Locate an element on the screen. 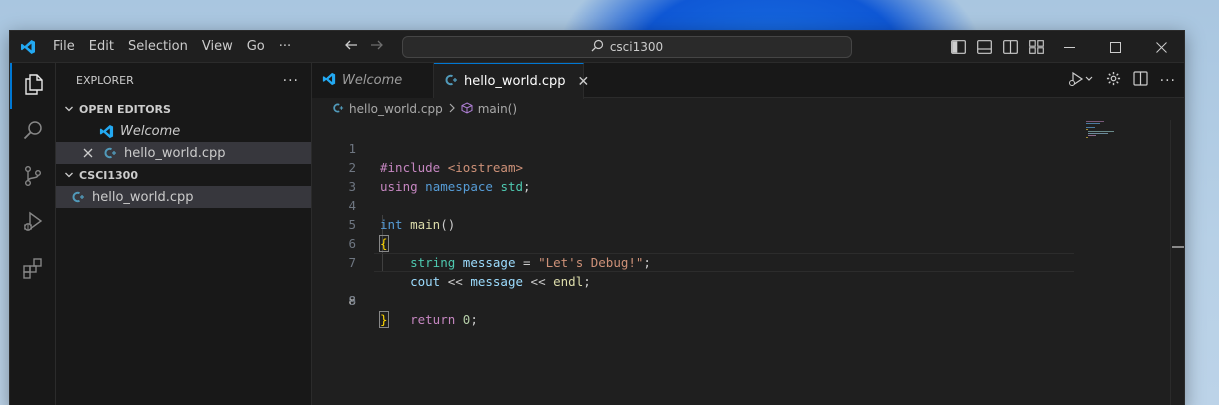 The width and height of the screenshot is (1219, 405). activity-source-control is located at coordinates (33, 178).